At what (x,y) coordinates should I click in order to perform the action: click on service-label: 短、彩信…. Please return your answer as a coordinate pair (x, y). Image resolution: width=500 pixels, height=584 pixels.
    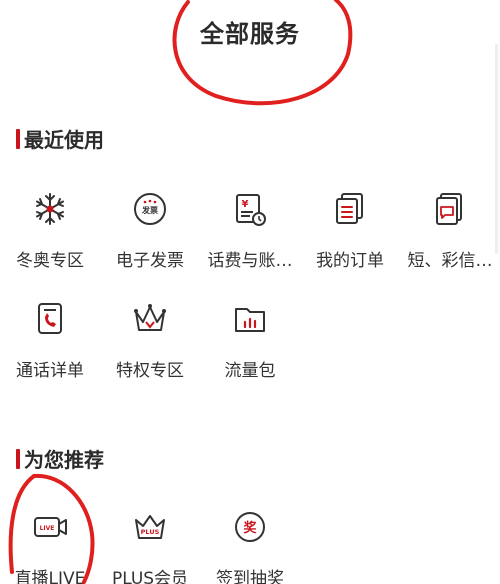
    Looking at the image, I should click on (450, 261).